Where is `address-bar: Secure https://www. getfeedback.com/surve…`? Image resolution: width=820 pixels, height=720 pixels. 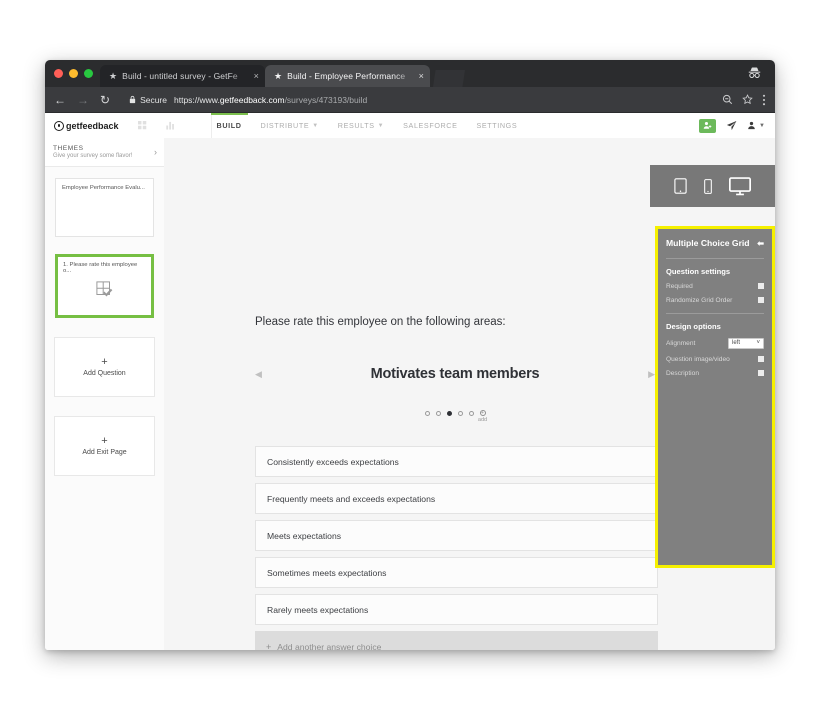 address-bar: Secure https://www. getfeedback.com/surve… is located at coordinates (417, 100).